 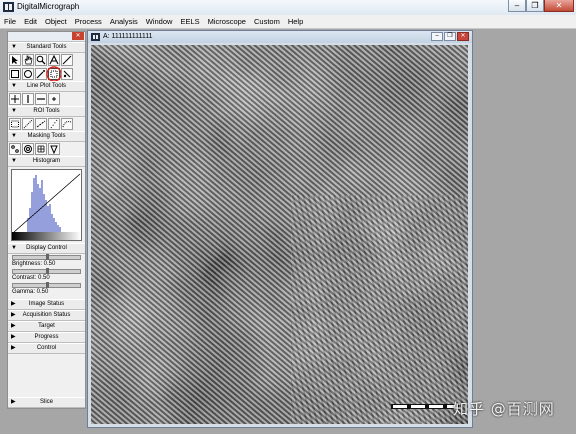 I want to click on section-label: Masking Tools, so click(x=46, y=136).